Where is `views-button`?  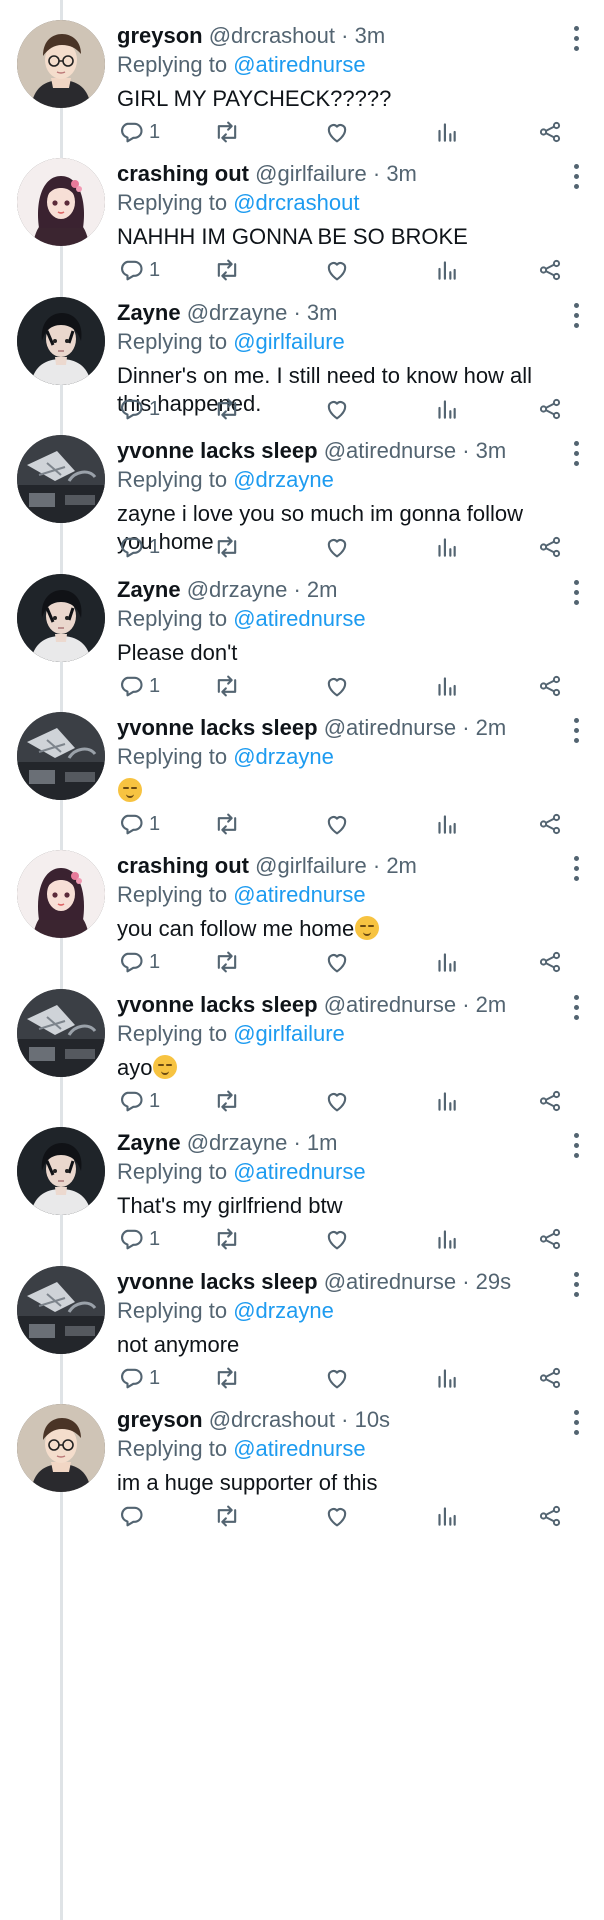 views-button is located at coordinates (446, 1516).